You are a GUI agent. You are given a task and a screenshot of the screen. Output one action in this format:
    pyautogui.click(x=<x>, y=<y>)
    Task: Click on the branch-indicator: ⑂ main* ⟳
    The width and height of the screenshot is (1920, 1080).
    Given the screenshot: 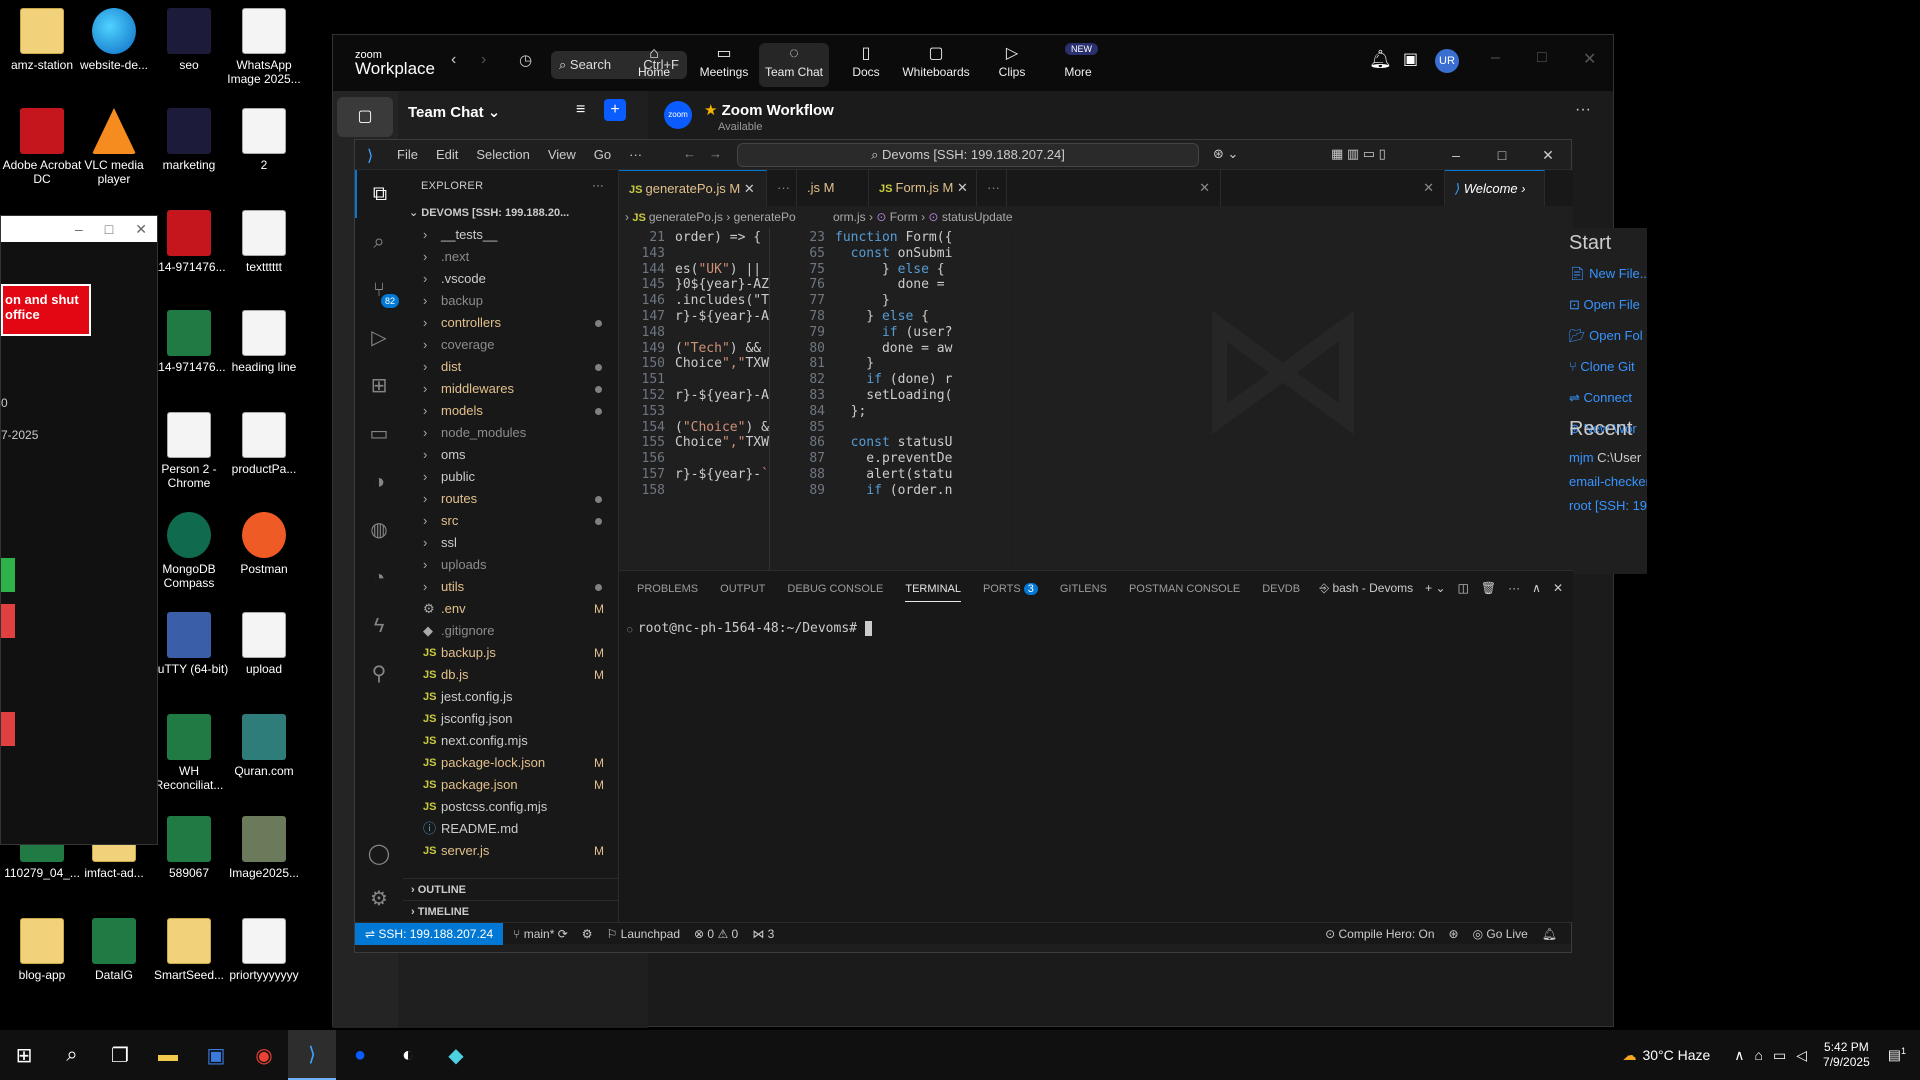 What is the action you would take?
    pyautogui.click(x=540, y=934)
    